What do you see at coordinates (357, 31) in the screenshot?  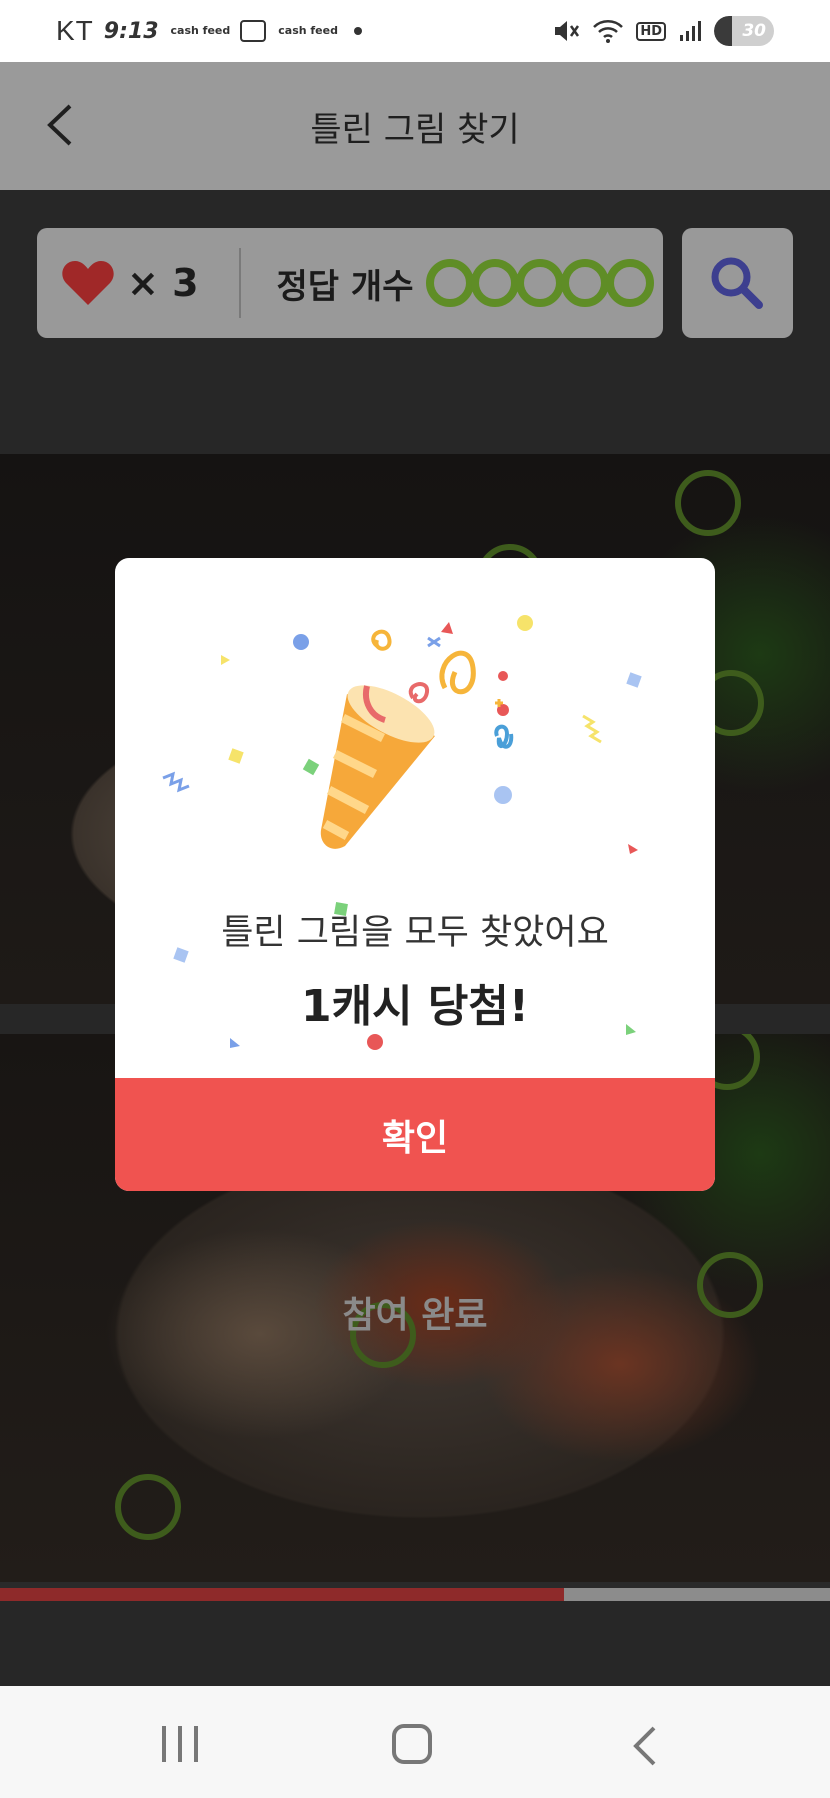 I see `more-notifications-icon` at bounding box center [357, 31].